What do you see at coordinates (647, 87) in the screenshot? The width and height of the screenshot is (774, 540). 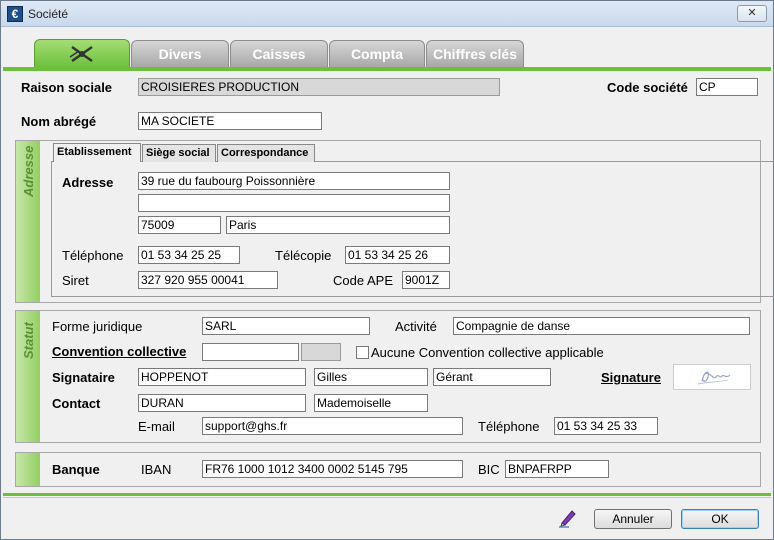 I see `code-societe-label: Code société` at bounding box center [647, 87].